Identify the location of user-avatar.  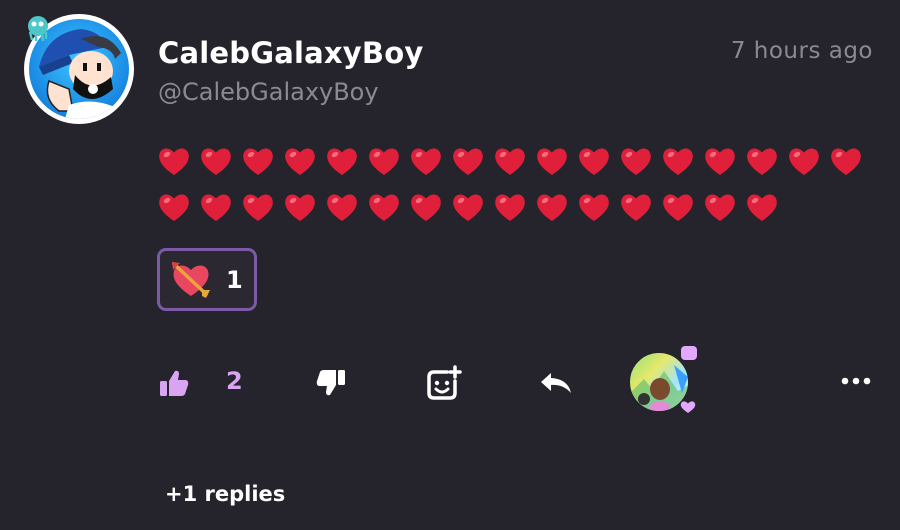
(79, 69).